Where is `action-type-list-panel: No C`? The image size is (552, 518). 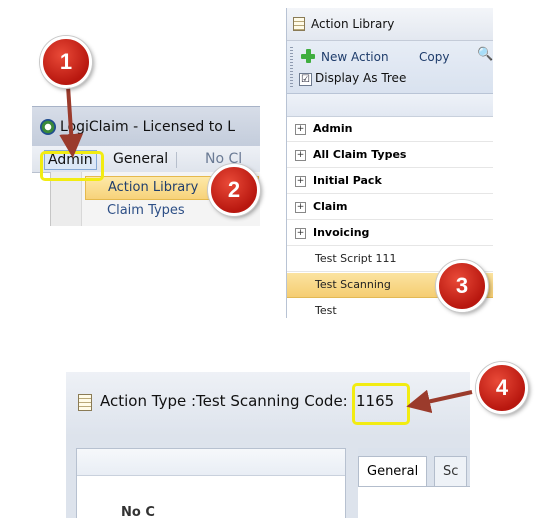
action-type-list-panel: No C is located at coordinates (211, 483).